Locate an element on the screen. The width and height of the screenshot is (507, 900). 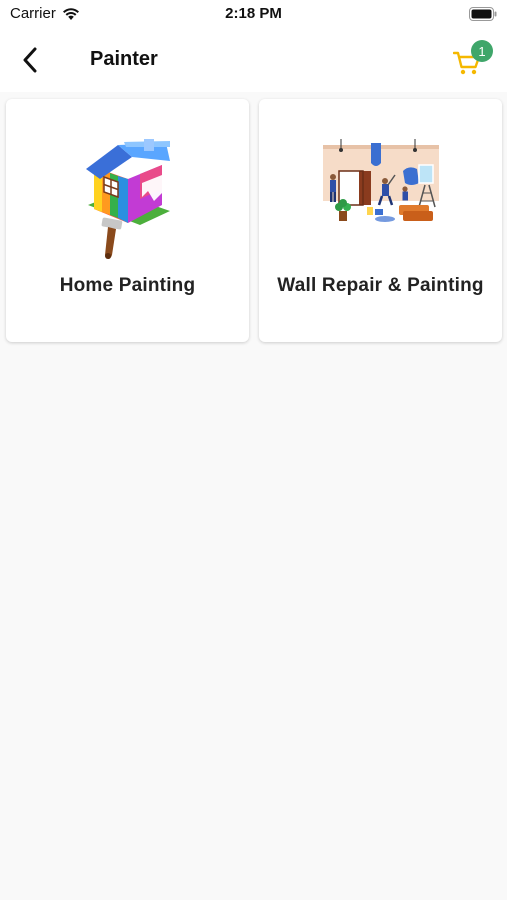
service-card-wall-repair-painting: Wall Repair & Painting is located at coordinates (380, 220).